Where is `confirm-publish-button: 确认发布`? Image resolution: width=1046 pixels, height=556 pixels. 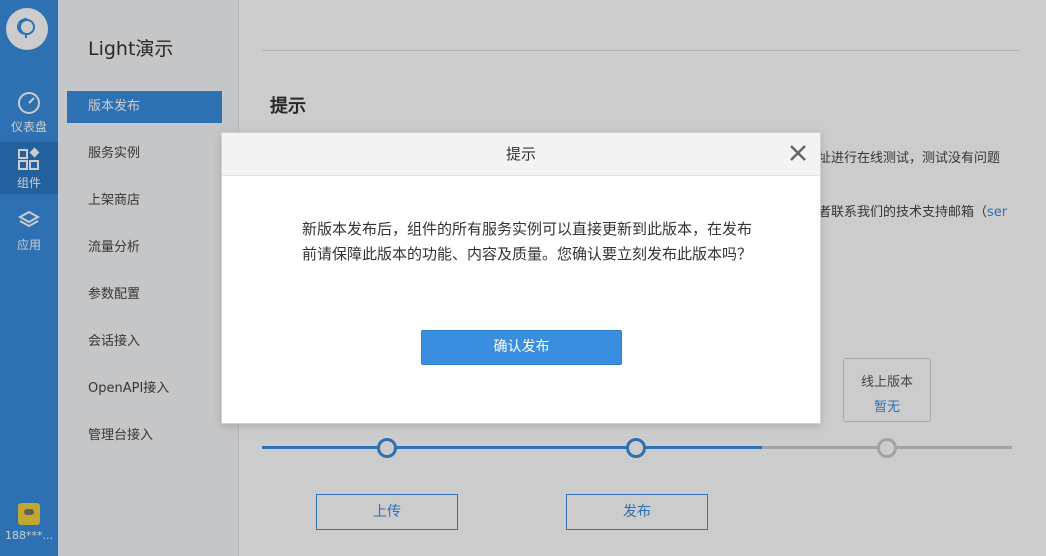 confirm-publish-button: 确认发布 is located at coordinates (521, 347).